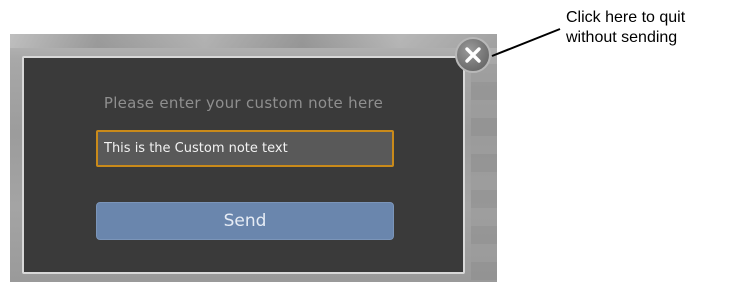 The width and height of the screenshot is (750, 282). I want to click on callout-annotation: Click here to quit without sending, so click(658, 28).